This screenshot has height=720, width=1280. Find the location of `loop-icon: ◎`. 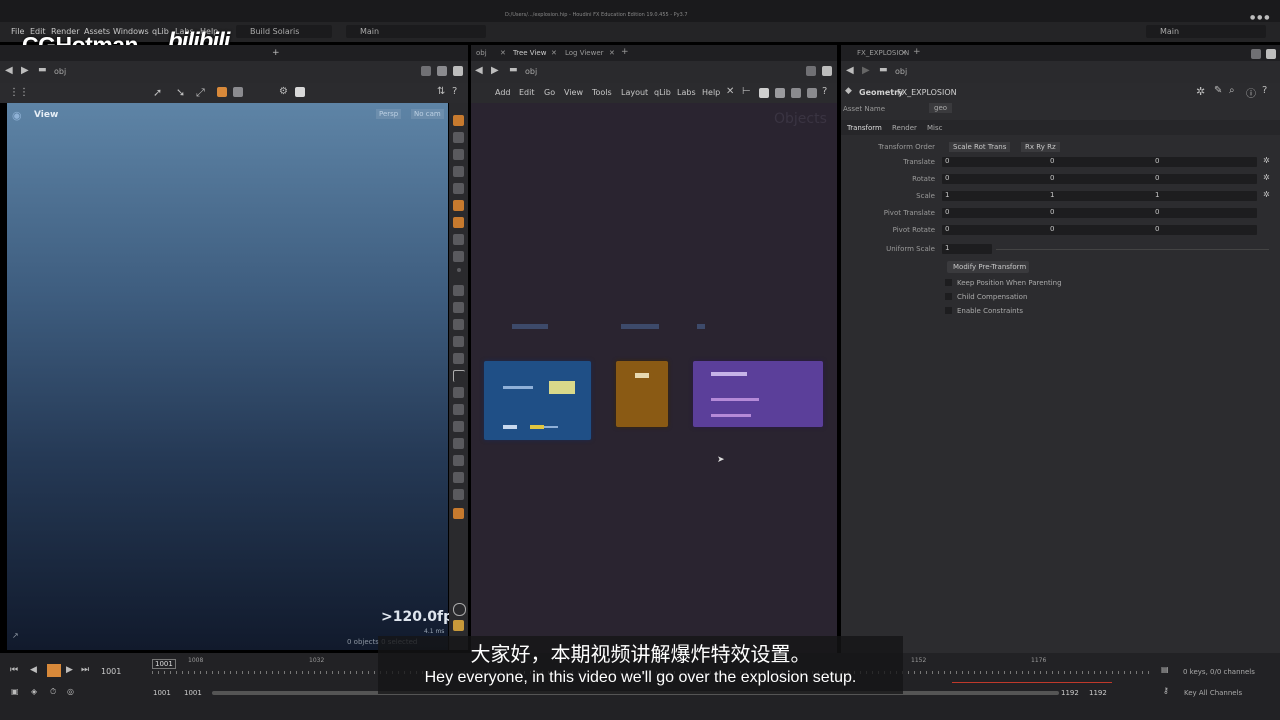

loop-icon: ◎ is located at coordinates (70, 691).